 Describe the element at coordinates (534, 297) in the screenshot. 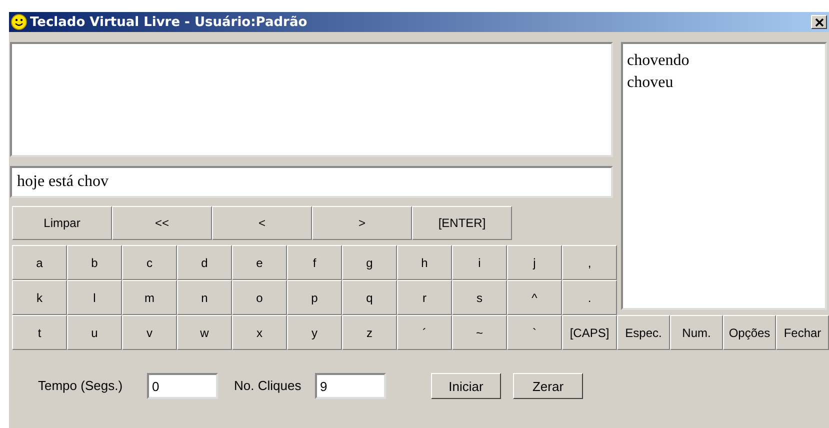

I see `key-button: ^` at that location.